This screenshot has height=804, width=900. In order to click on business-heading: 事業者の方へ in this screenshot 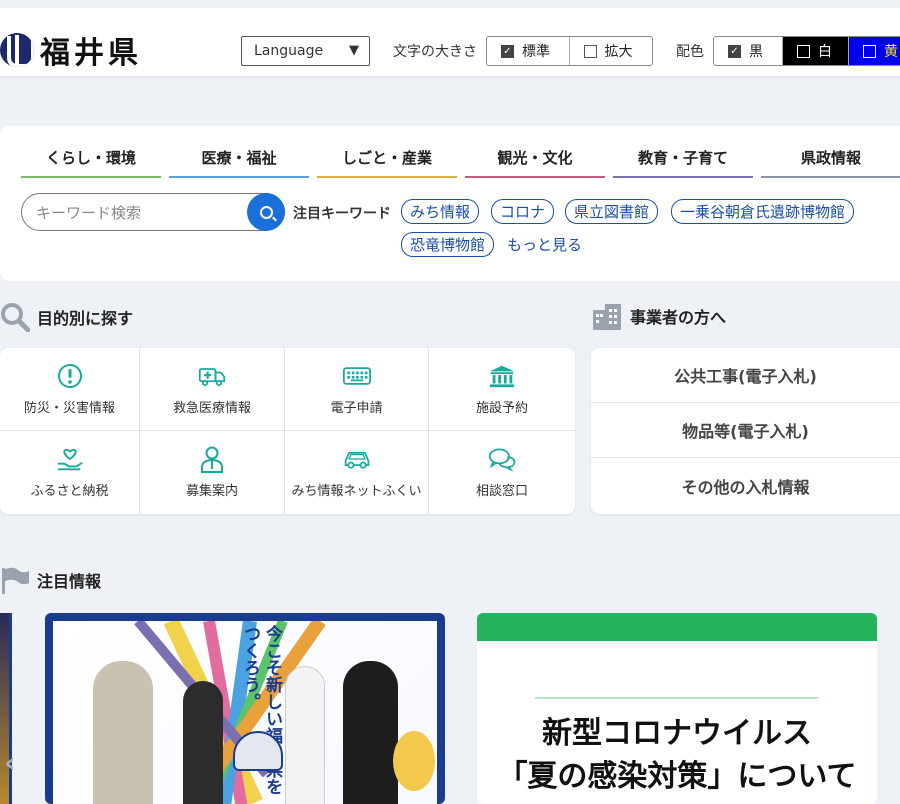, I will do `click(658, 316)`.